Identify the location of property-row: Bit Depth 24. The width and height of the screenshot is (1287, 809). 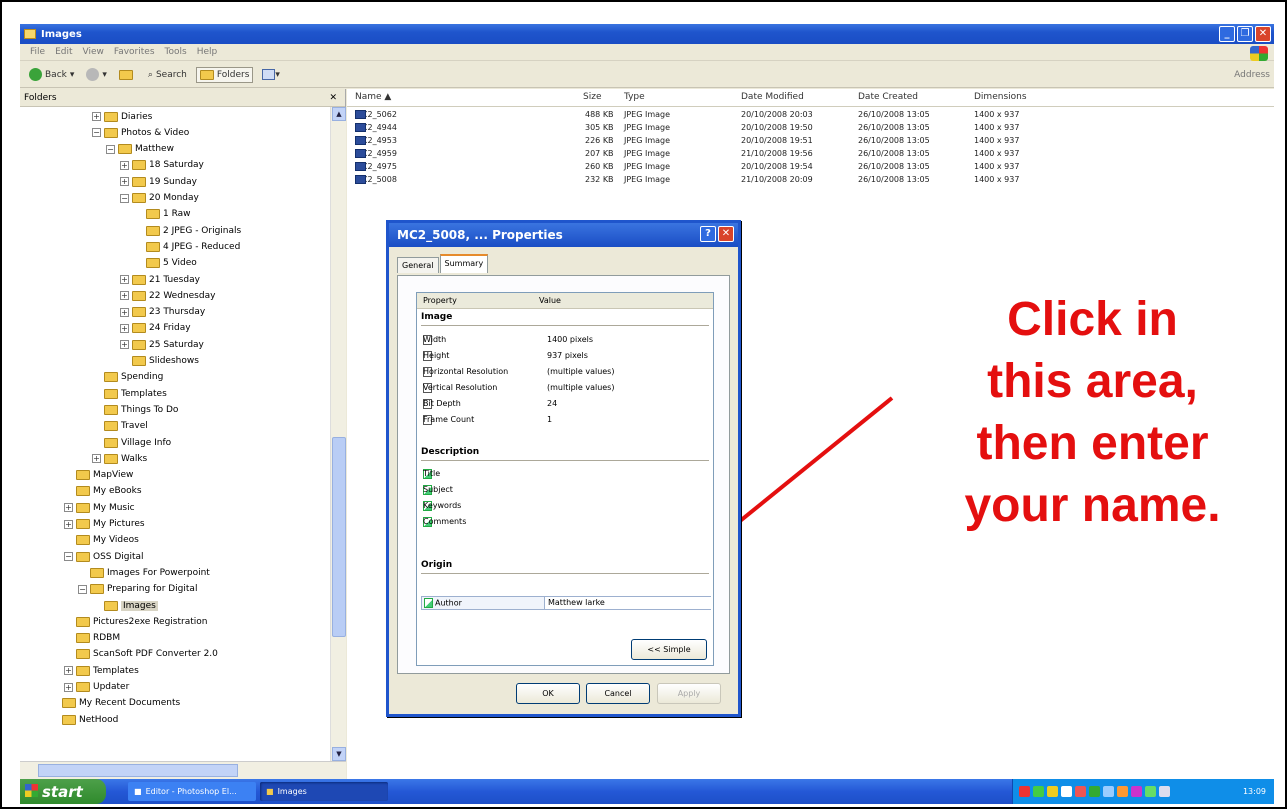
(566, 405).